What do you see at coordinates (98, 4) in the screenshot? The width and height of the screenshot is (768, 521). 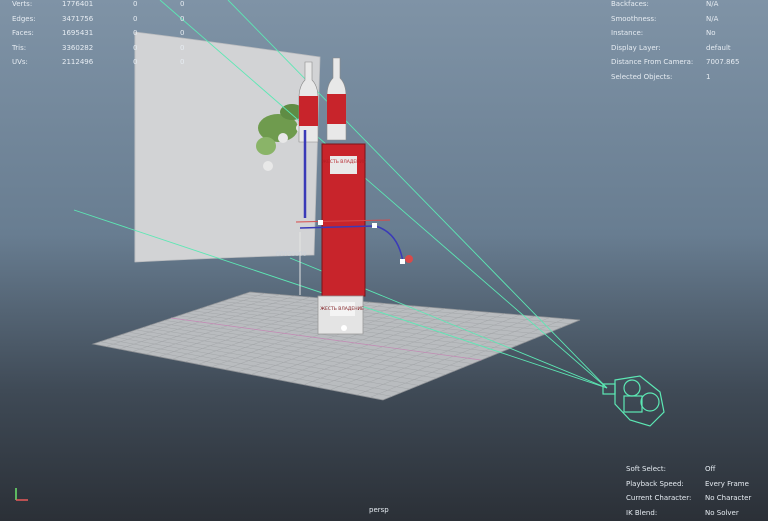 I see `hud-row-verts: Verts: 1776401 0 0` at bounding box center [98, 4].